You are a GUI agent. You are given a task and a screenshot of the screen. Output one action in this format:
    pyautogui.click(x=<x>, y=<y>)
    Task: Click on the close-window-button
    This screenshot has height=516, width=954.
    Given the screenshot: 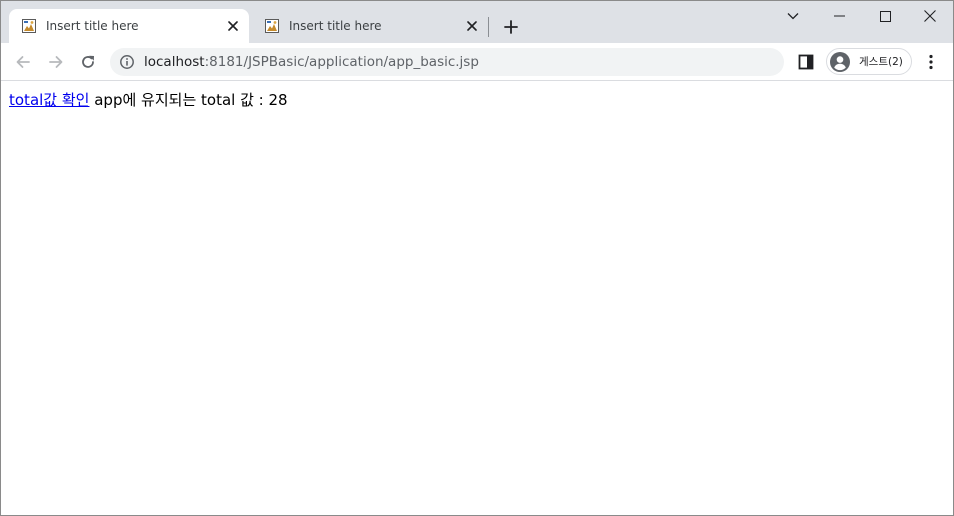 What is the action you would take?
    pyautogui.click(x=930, y=16)
    